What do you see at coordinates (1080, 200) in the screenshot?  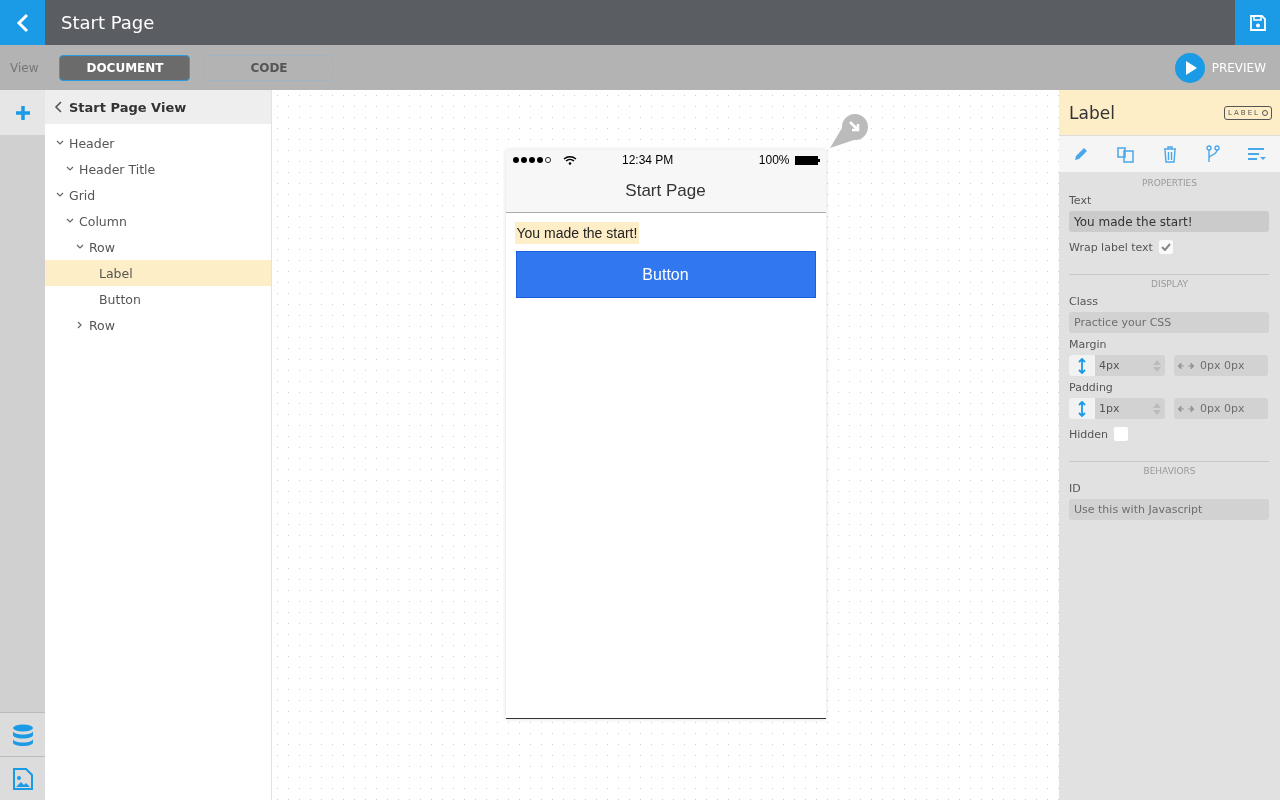 I see `field-label: Text` at bounding box center [1080, 200].